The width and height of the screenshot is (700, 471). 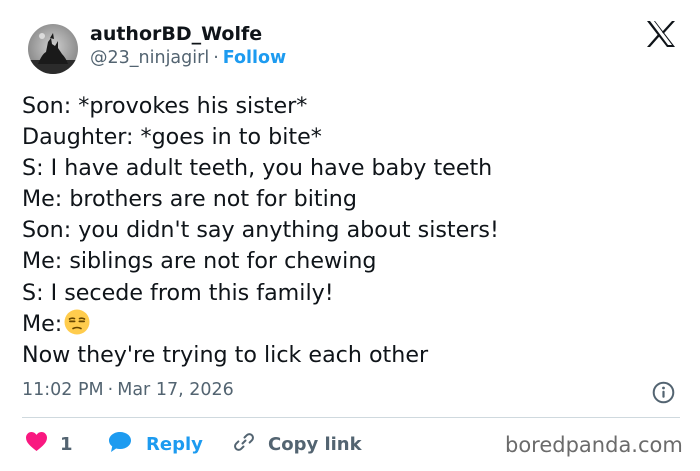 What do you see at coordinates (63, 390) in the screenshot?
I see `tweet-time: 11:02 PM` at bounding box center [63, 390].